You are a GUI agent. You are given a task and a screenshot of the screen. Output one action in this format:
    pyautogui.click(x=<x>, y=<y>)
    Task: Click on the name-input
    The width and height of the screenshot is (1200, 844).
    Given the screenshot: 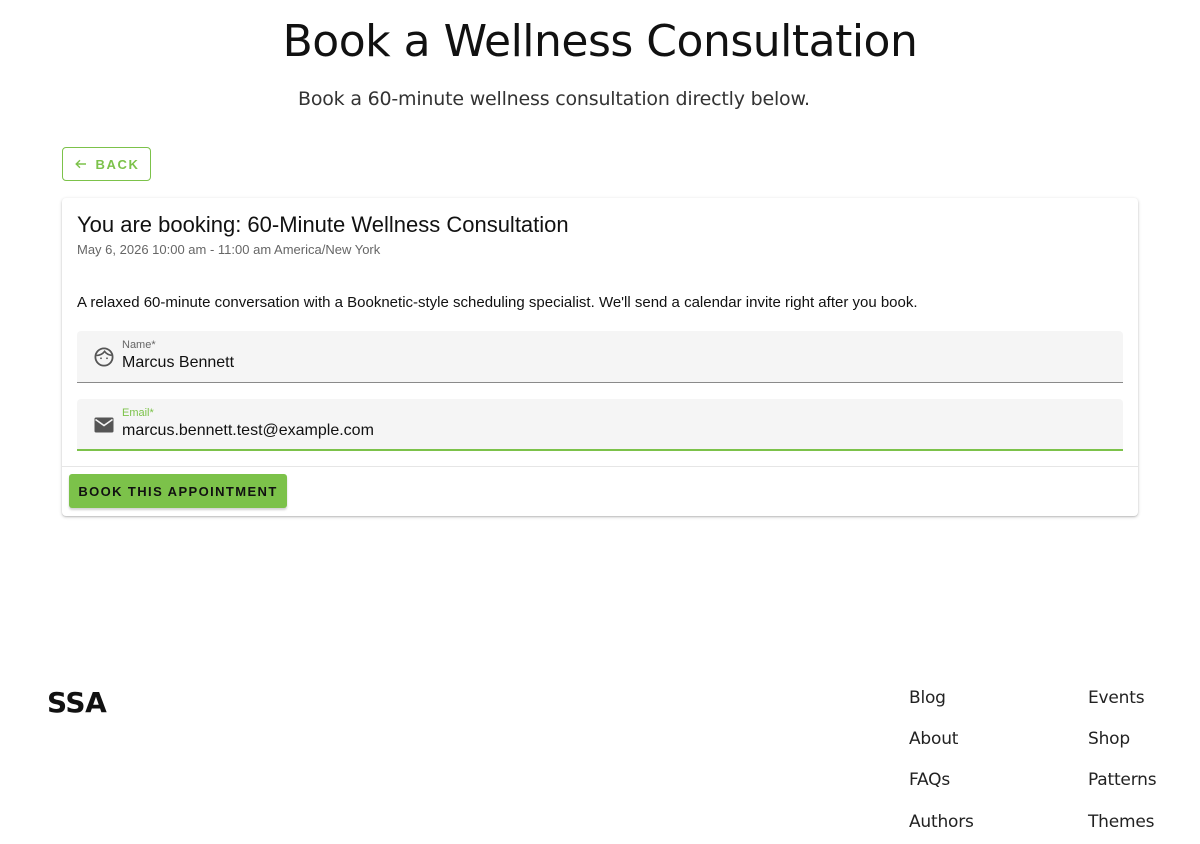 What is the action you would take?
    pyautogui.click(x=612, y=363)
    